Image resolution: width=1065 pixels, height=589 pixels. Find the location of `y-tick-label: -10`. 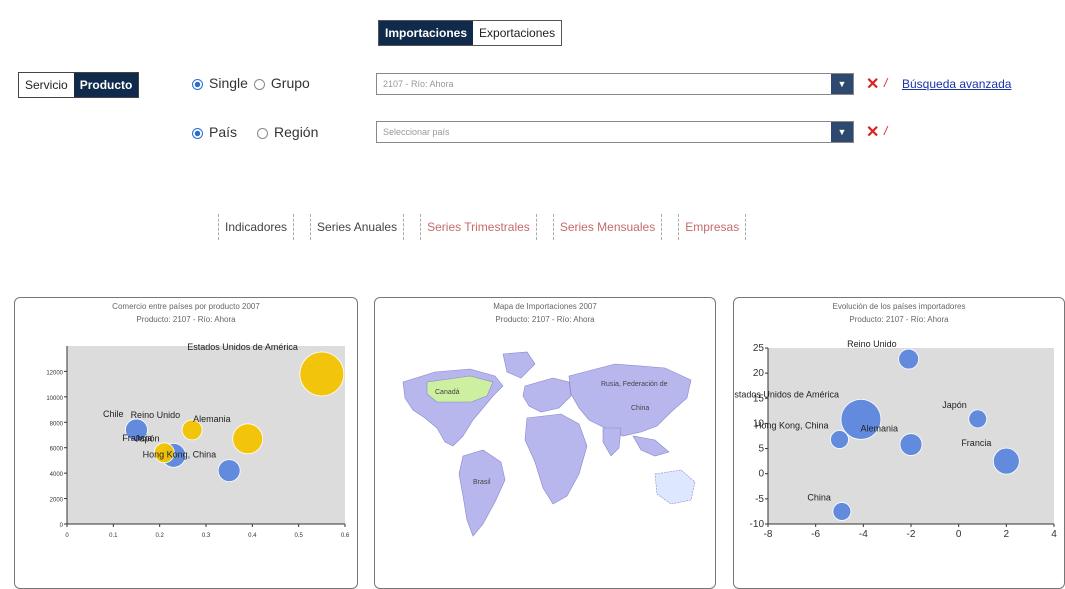

y-tick-label: -10 is located at coordinates (757, 524).